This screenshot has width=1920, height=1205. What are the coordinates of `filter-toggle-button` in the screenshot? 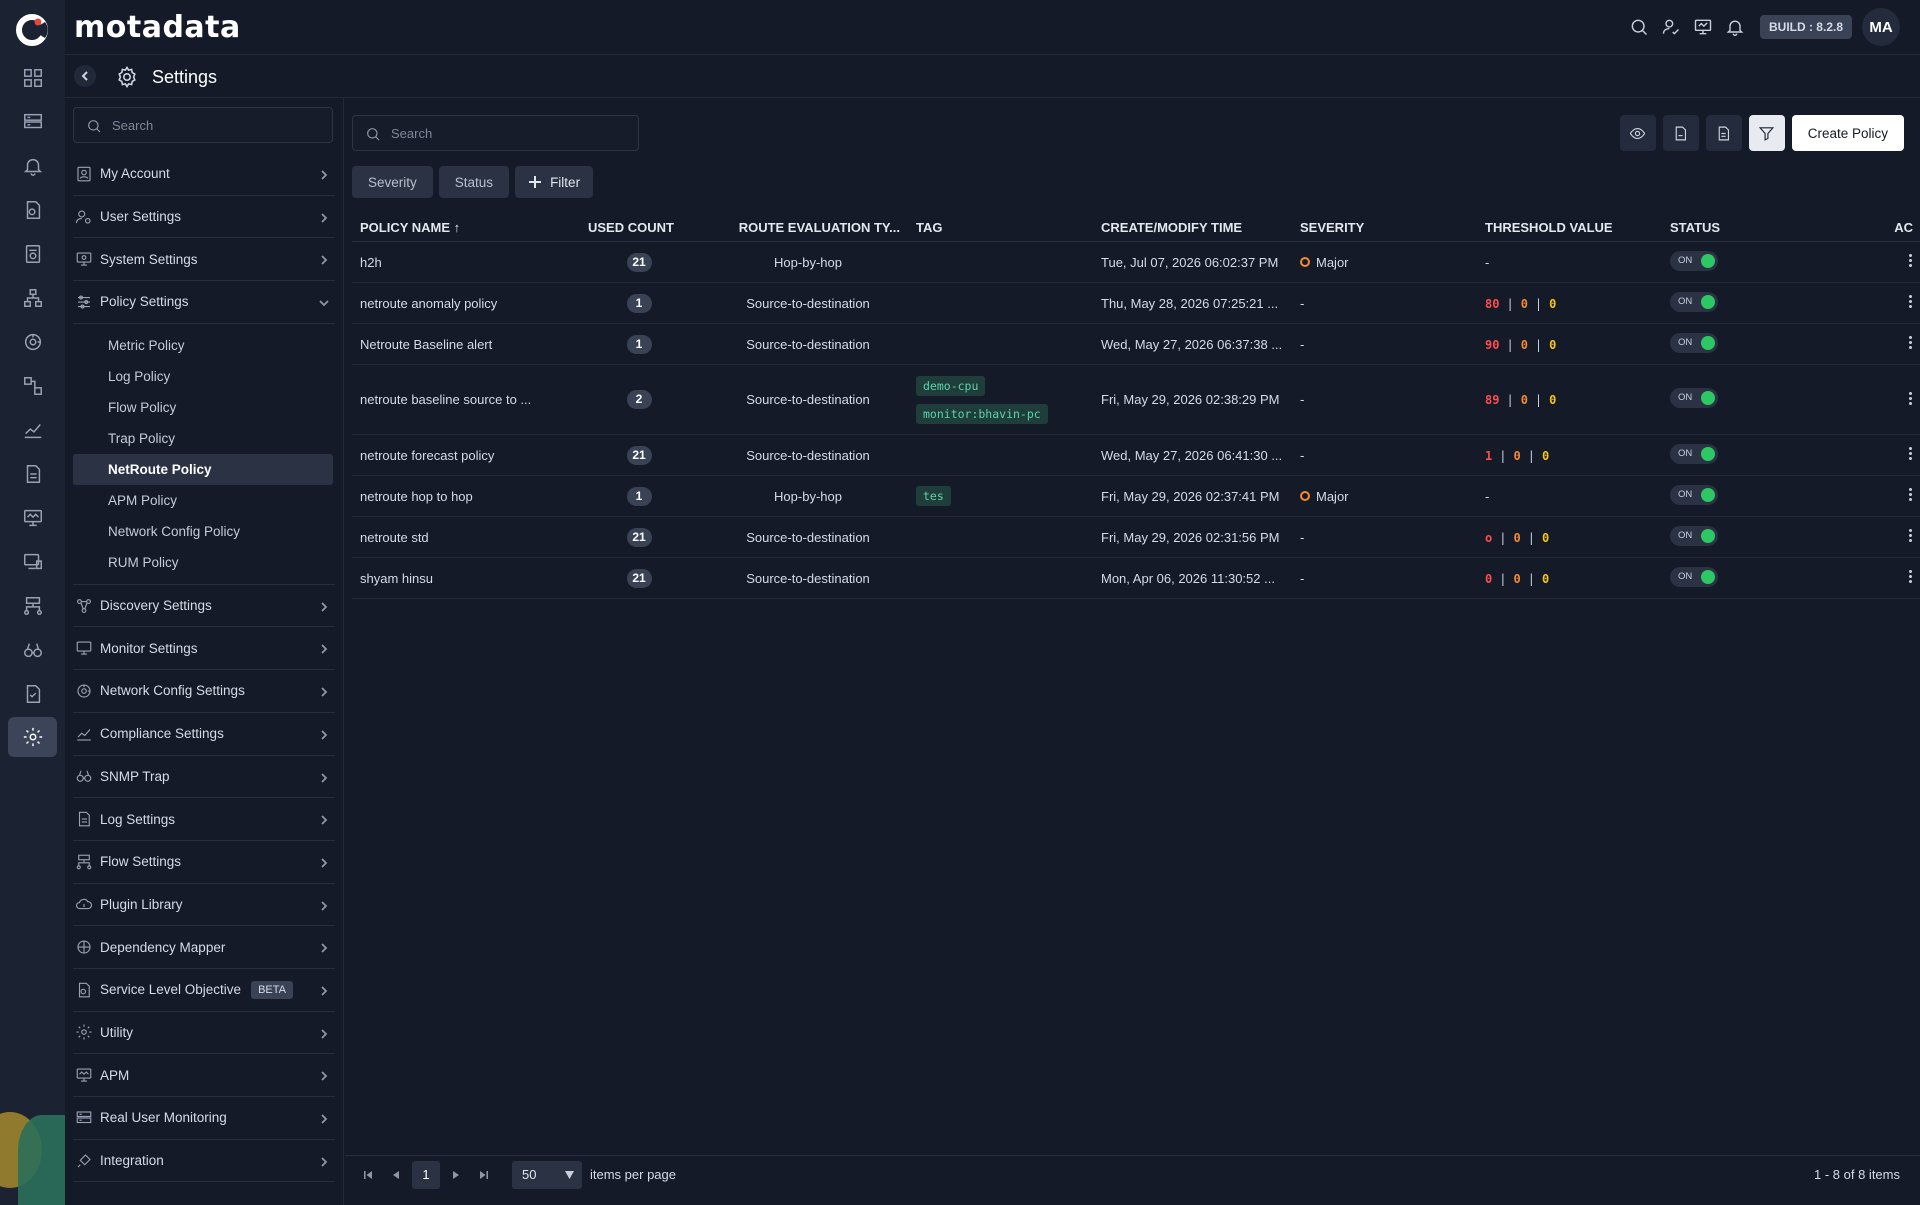 It's located at (1766, 133).